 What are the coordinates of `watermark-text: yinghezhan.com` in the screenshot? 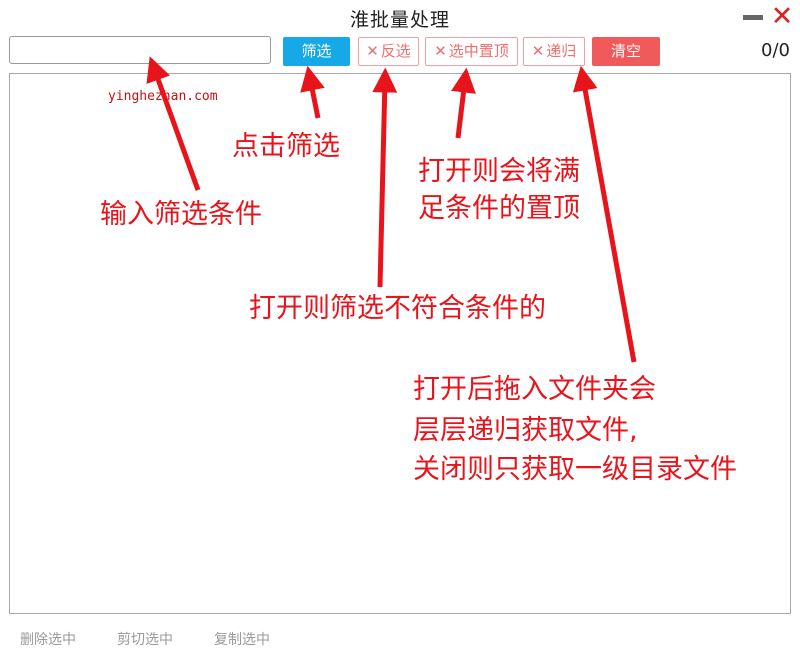 It's located at (163, 96).